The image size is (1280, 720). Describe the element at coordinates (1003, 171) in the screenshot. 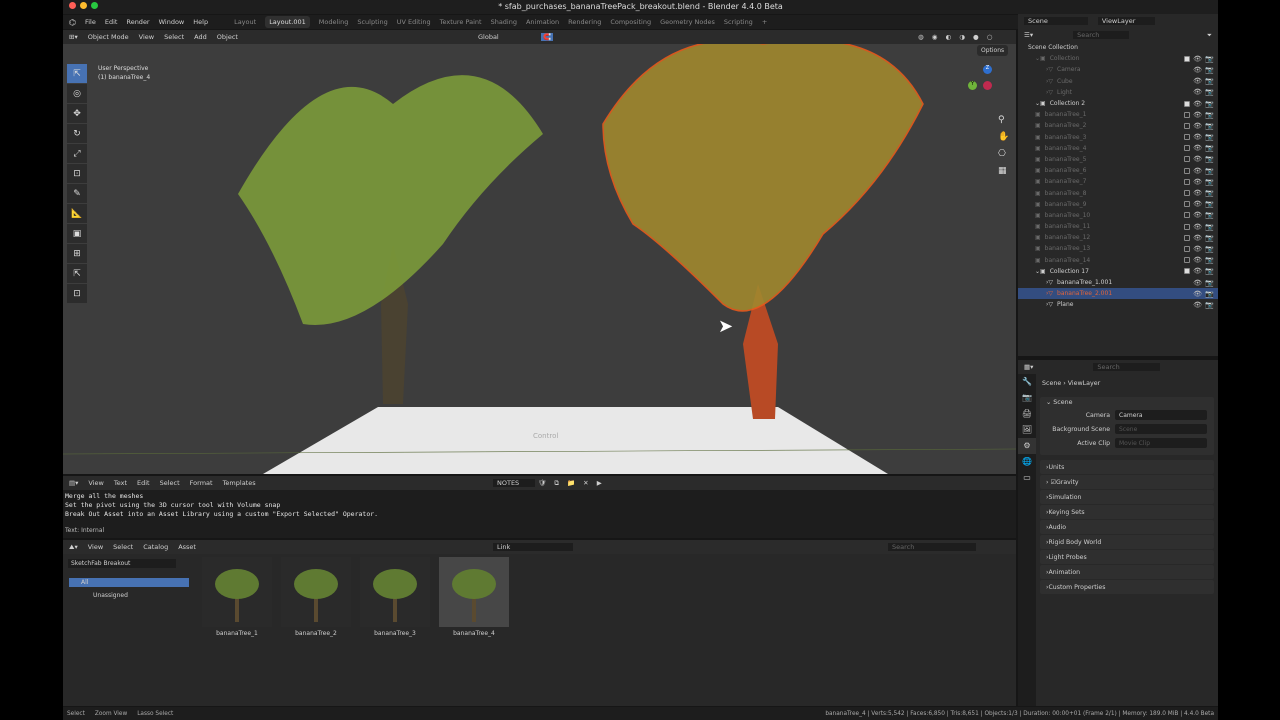

I see `ortho-grid-icon: ▦` at that location.